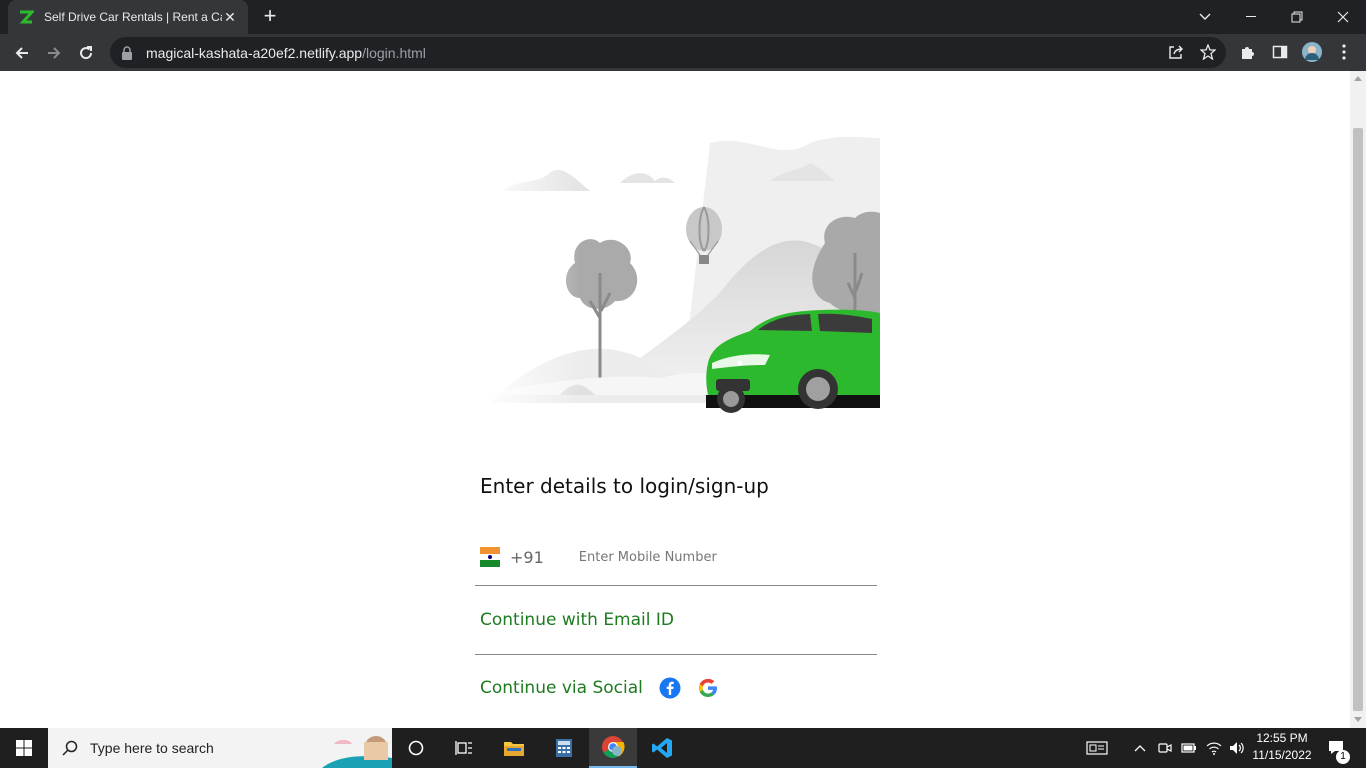  What do you see at coordinates (1297, 17) in the screenshot?
I see `restore-icon` at bounding box center [1297, 17].